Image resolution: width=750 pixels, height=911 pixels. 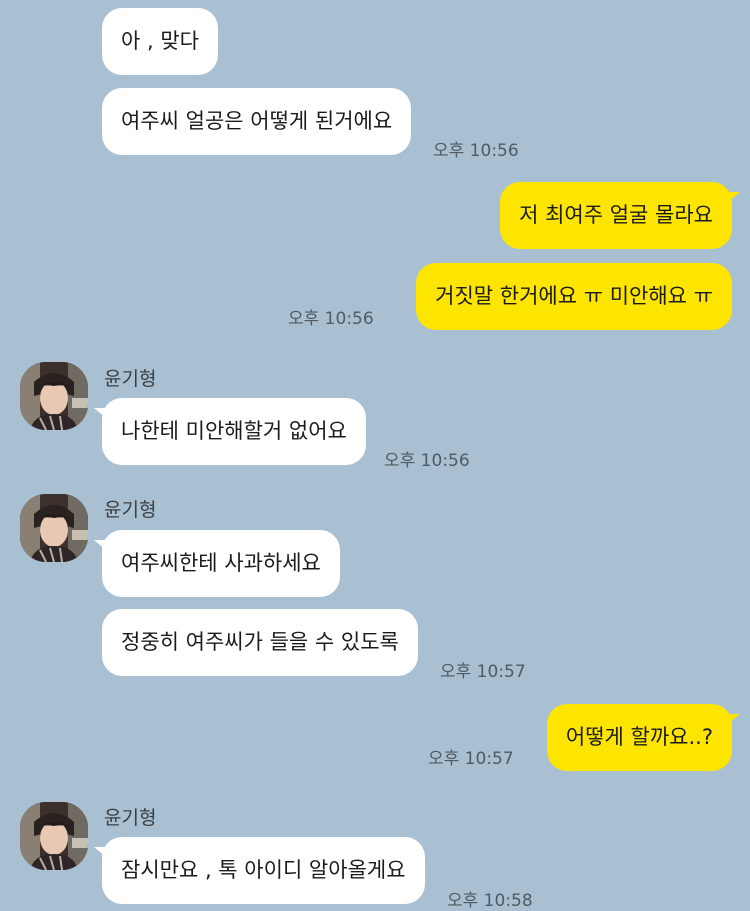 What do you see at coordinates (257, 121) in the screenshot?
I see `message-bubble-incoming: 여주씨 얼공은 어떻게 된거에요` at bounding box center [257, 121].